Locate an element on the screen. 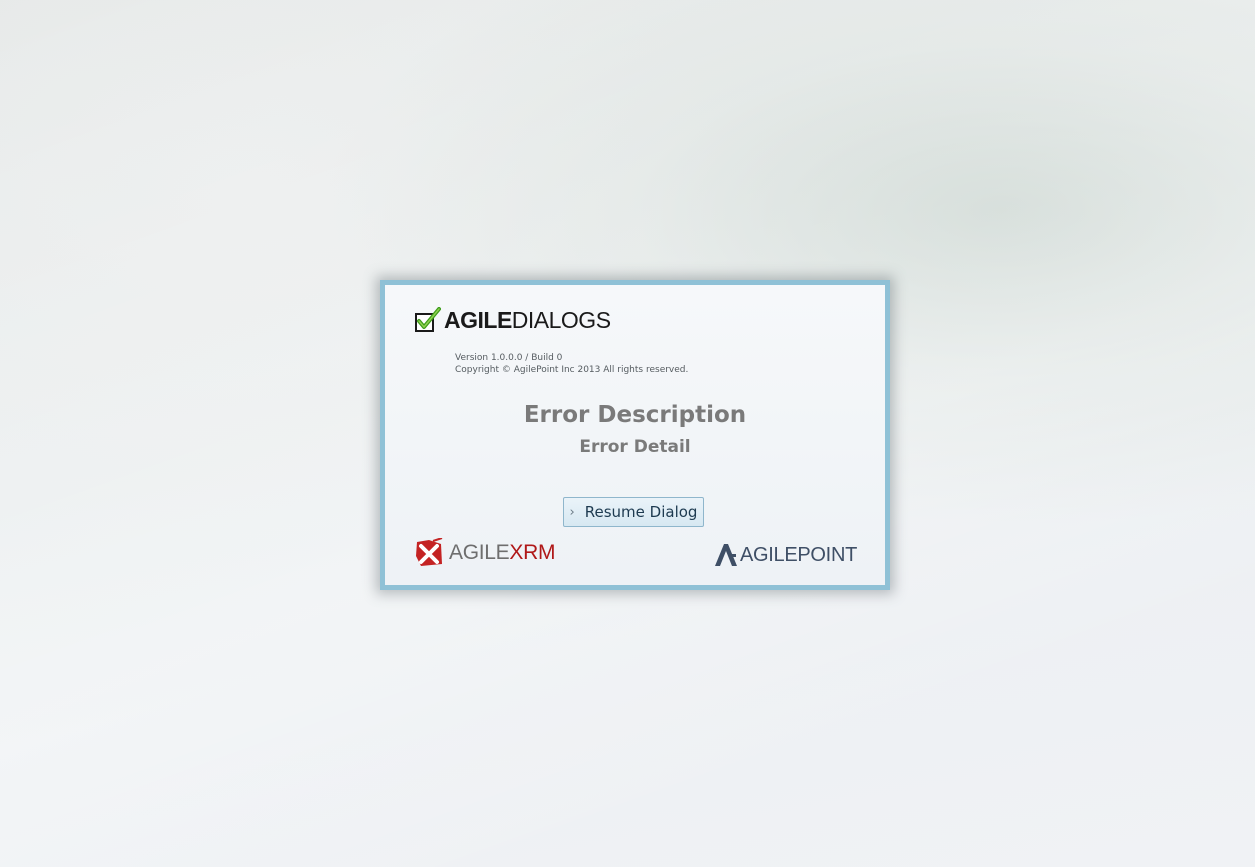 This screenshot has width=1255, height=867. checkbox-check-icon is located at coordinates (428, 319).